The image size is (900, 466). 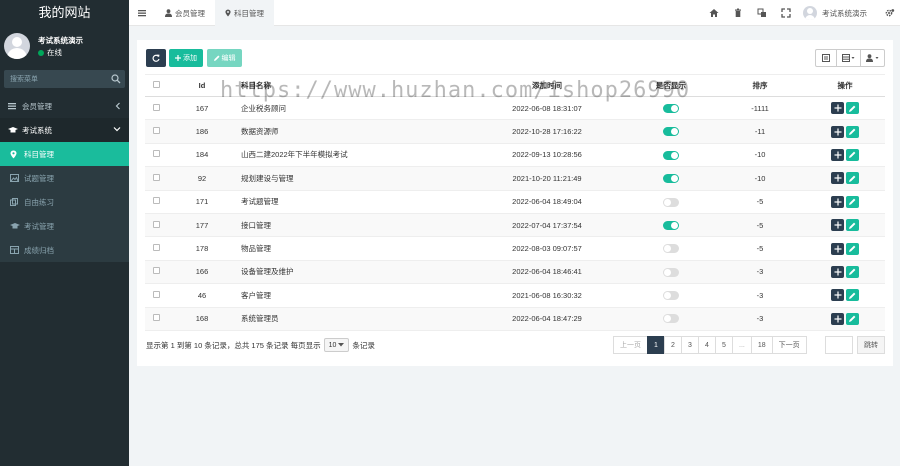 What do you see at coordinates (244, 13) in the screenshot?
I see `tab-subjects: 科目管理` at bounding box center [244, 13].